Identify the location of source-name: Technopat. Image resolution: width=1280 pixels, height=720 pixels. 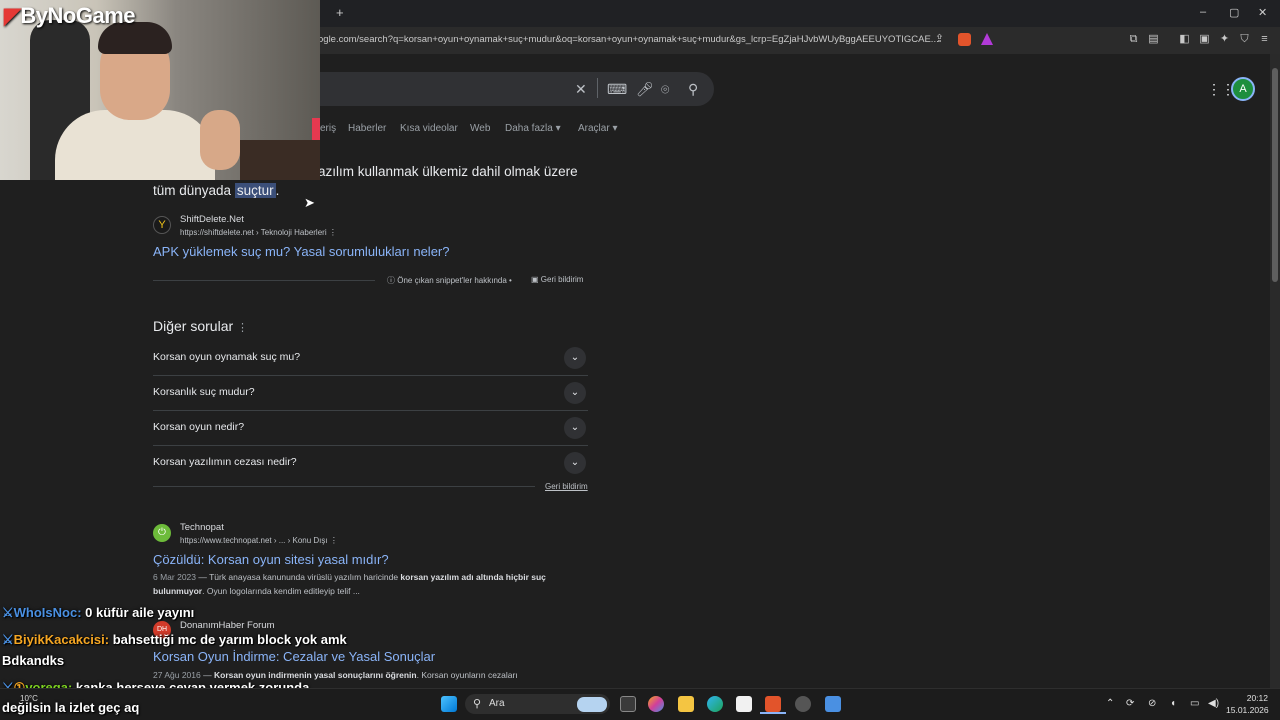
(202, 527).